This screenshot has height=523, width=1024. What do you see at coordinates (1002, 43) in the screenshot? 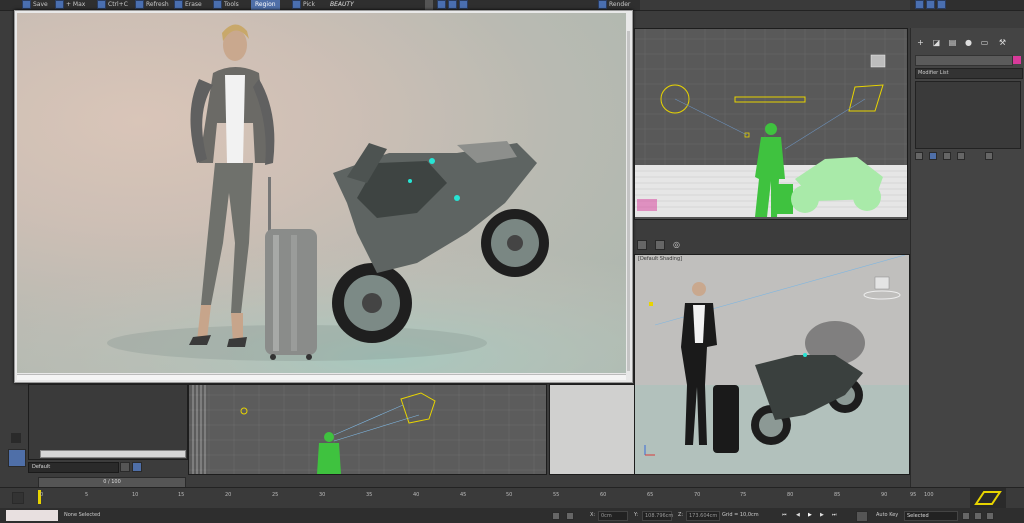
I see `utilities-tab-icon: ⚒` at bounding box center [1002, 43].